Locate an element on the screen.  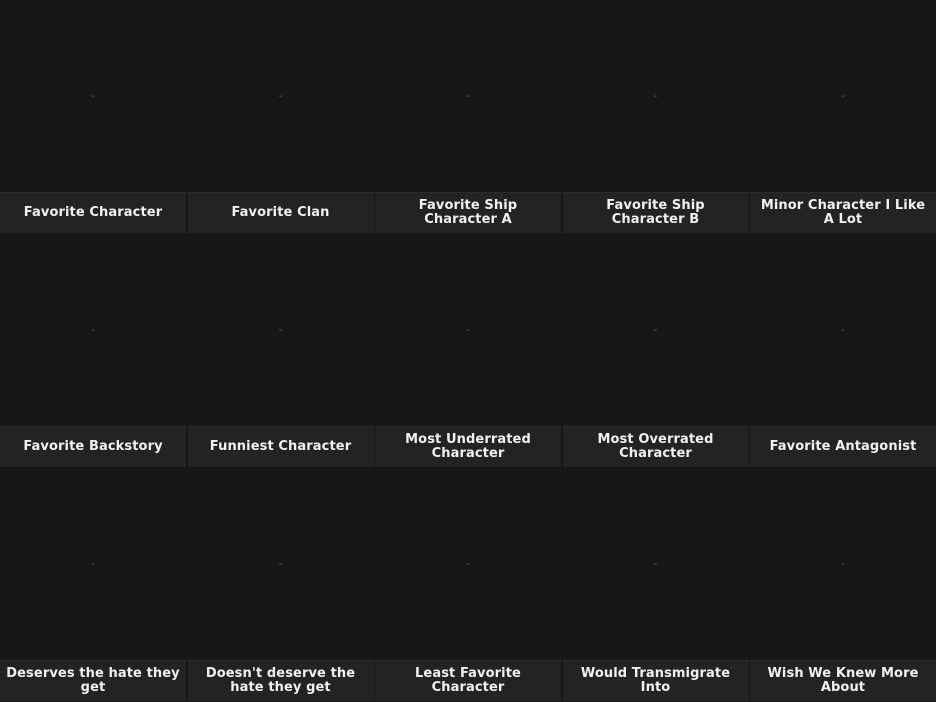
cell-label-bar: Funniest Character is located at coordinates (280, 446).